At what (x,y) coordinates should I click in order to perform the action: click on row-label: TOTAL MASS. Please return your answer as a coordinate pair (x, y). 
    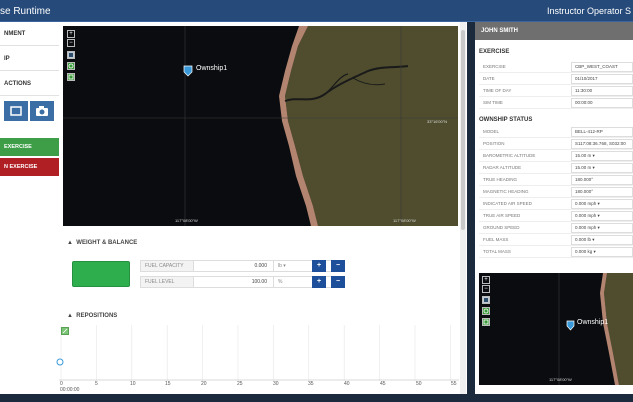
    Looking at the image, I should click on (497, 251).